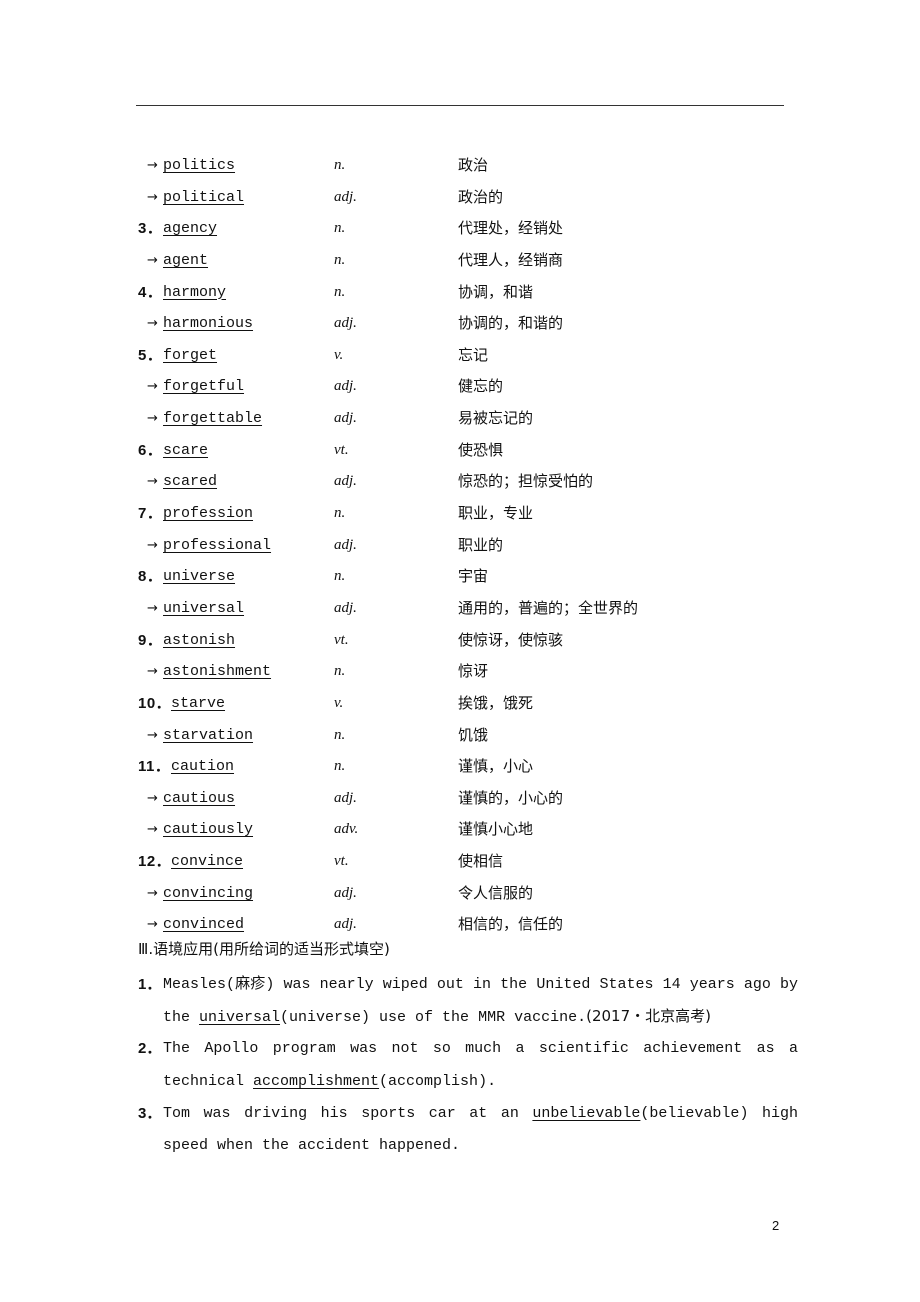 The width and height of the screenshot is (920, 1302). Describe the element at coordinates (511, 228) in the screenshot. I see `chinese-gloss: 代理处，经销处` at that location.